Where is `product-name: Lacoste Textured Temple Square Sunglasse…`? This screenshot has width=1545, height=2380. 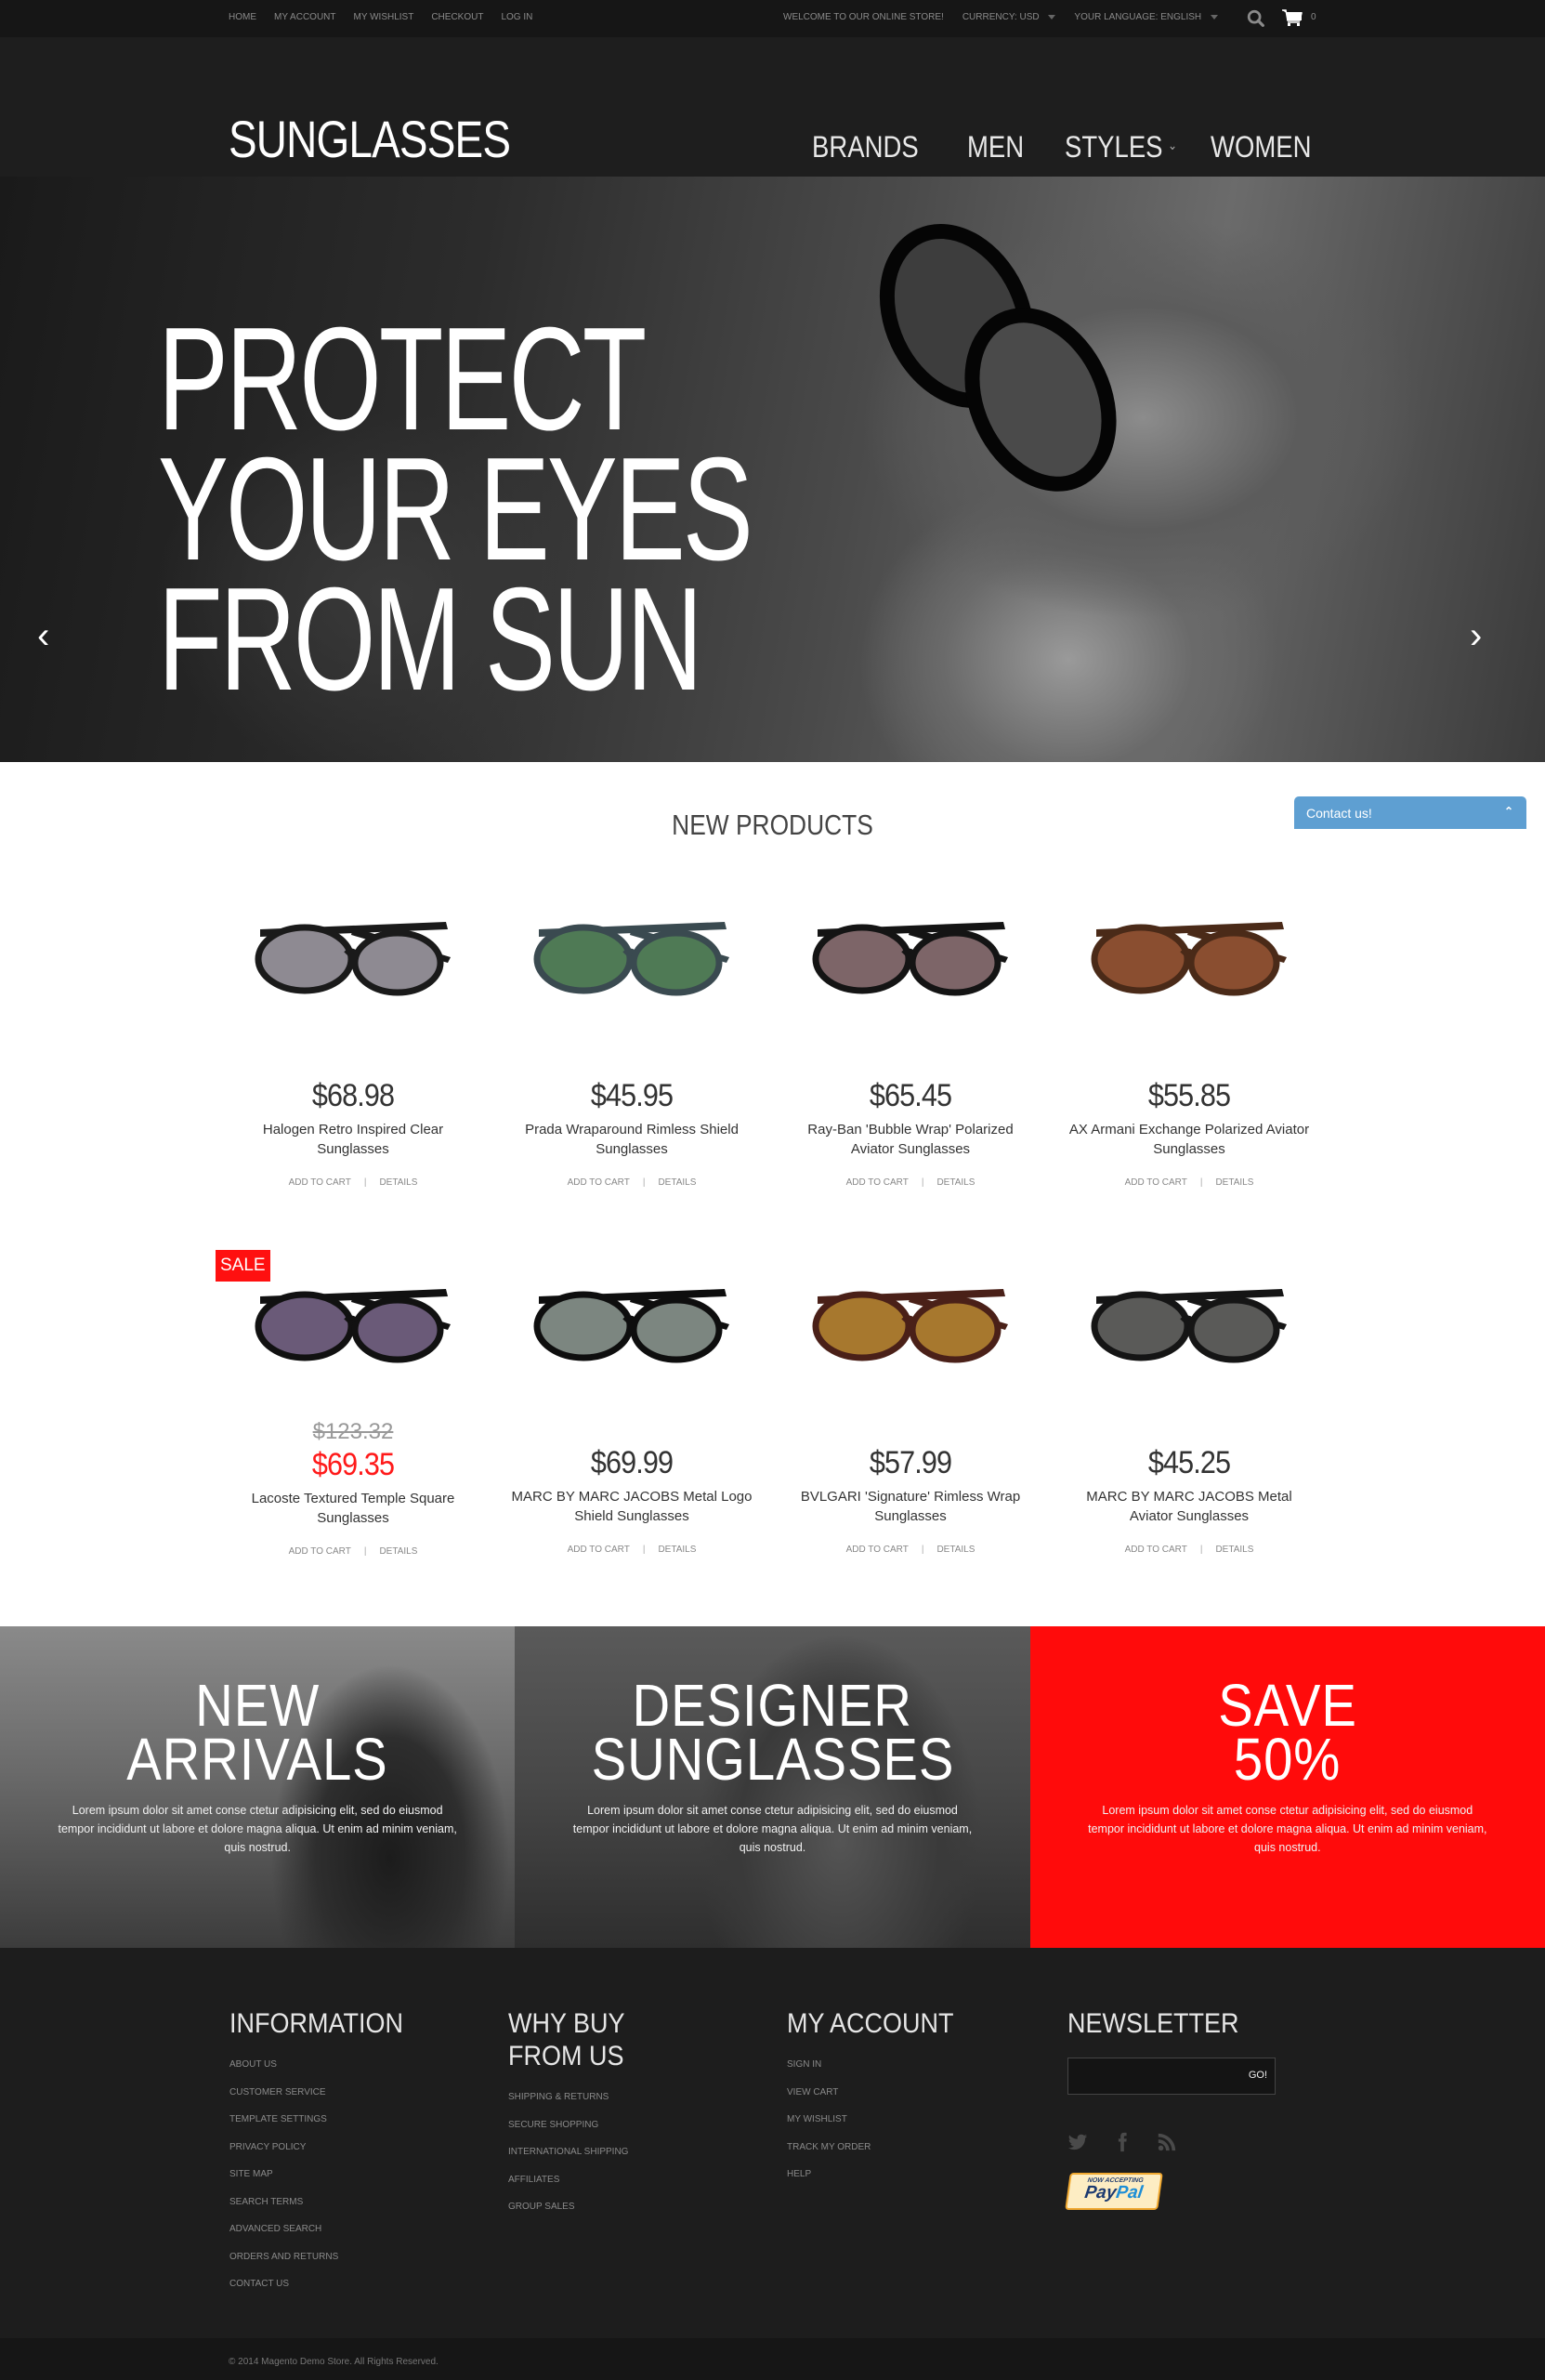
product-name: Lacoste Textured Temple Square Sunglasse… is located at coordinates (353, 1508).